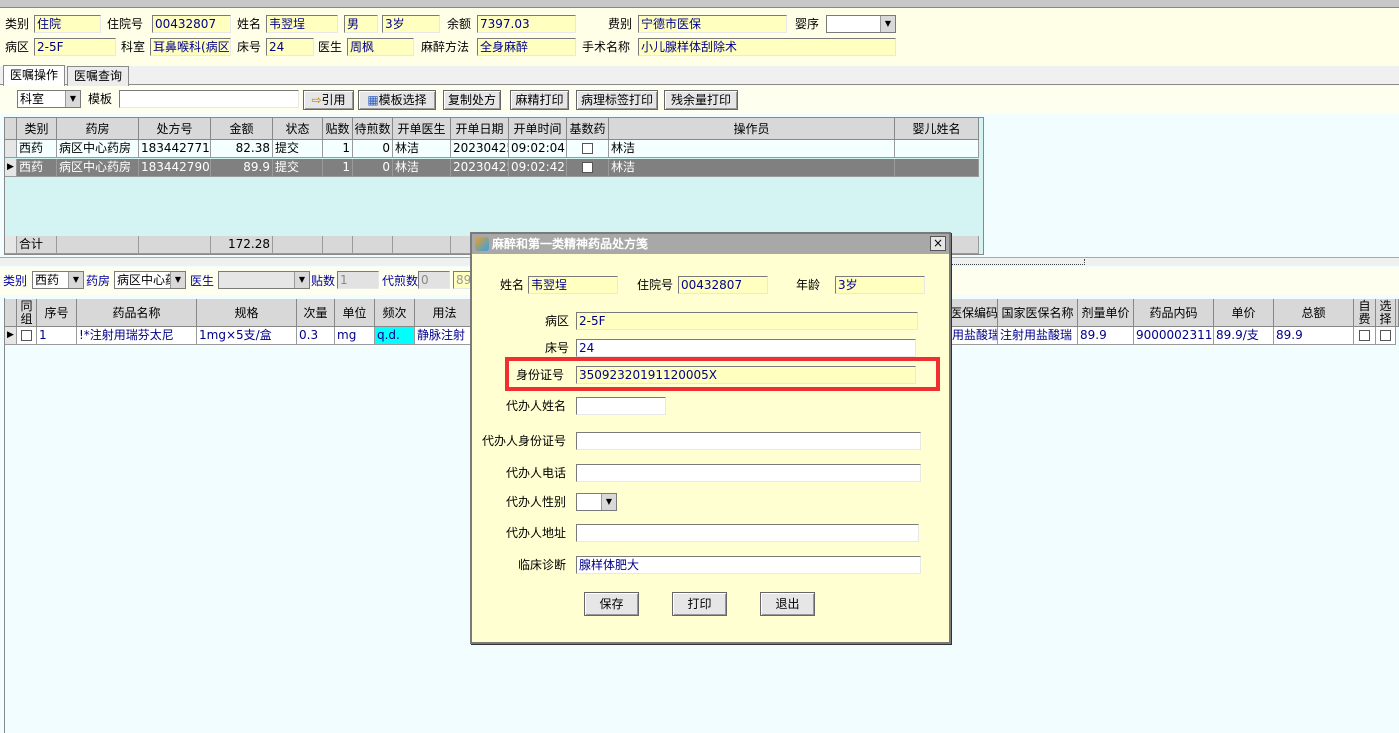  Describe the element at coordinates (209, 99) in the screenshot. I see `template-input` at that location.